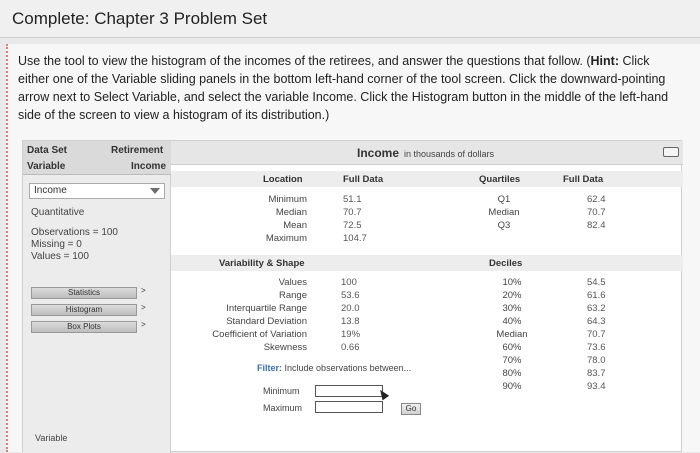 The height and width of the screenshot is (453, 700). Describe the element at coordinates (512, 347) in the screenshot. I see `decile-label: 60%` at that location.